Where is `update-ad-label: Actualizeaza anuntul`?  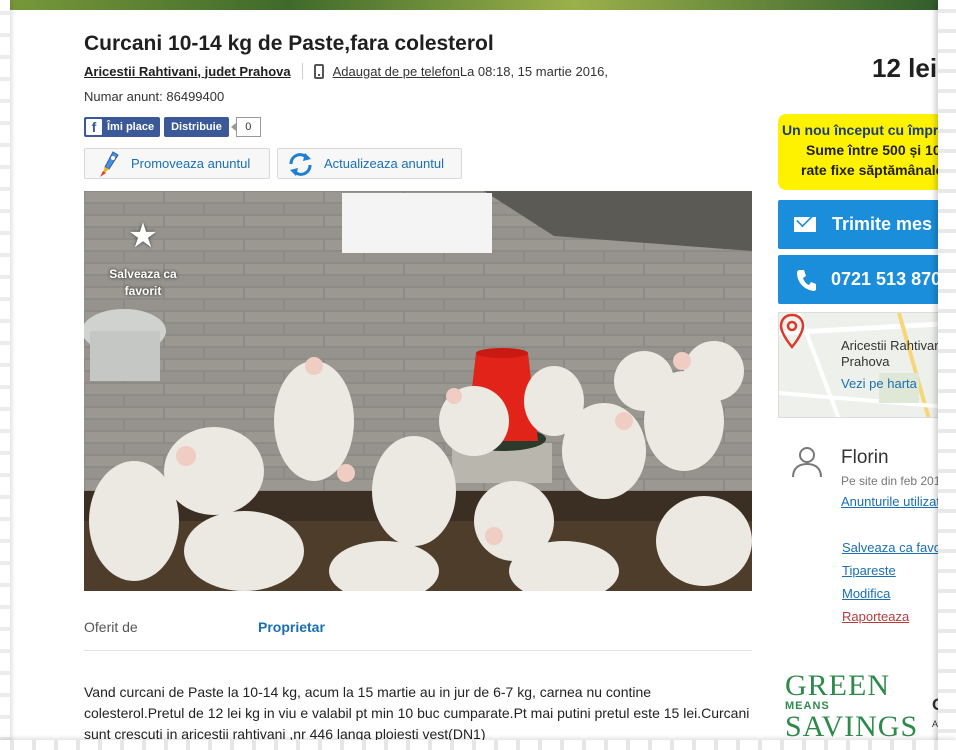
update-ad-label: Actualizeaza anuntul is located at coordinates (384, 163).